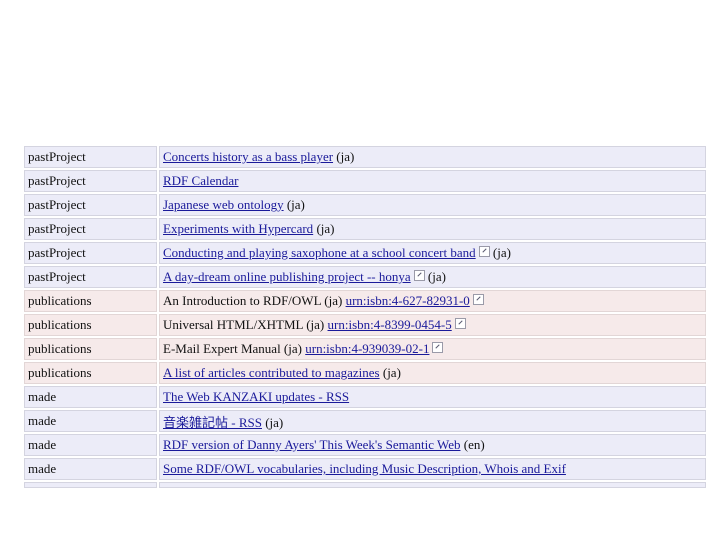 Image resolution: width=728 pixels, height=546 pixels. What do you see at coordinates (200, 180) in the screenshot?
I see `value-link: RDF Calendar` at bounding box center [200, 180].